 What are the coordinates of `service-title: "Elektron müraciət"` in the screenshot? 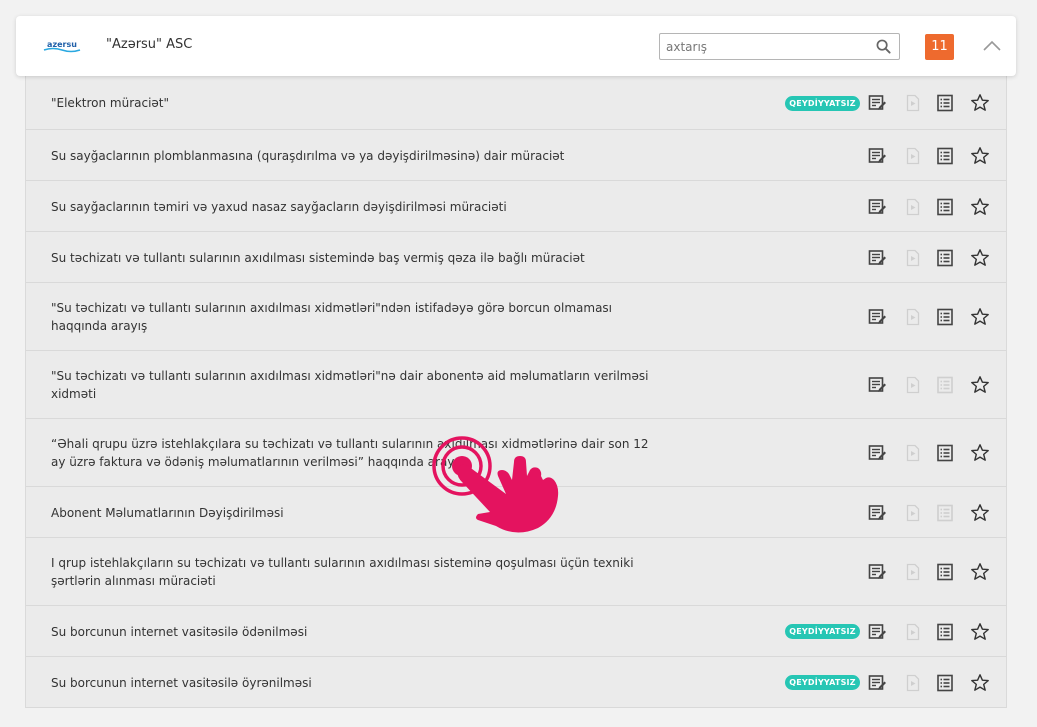 It's located at (351, 103).